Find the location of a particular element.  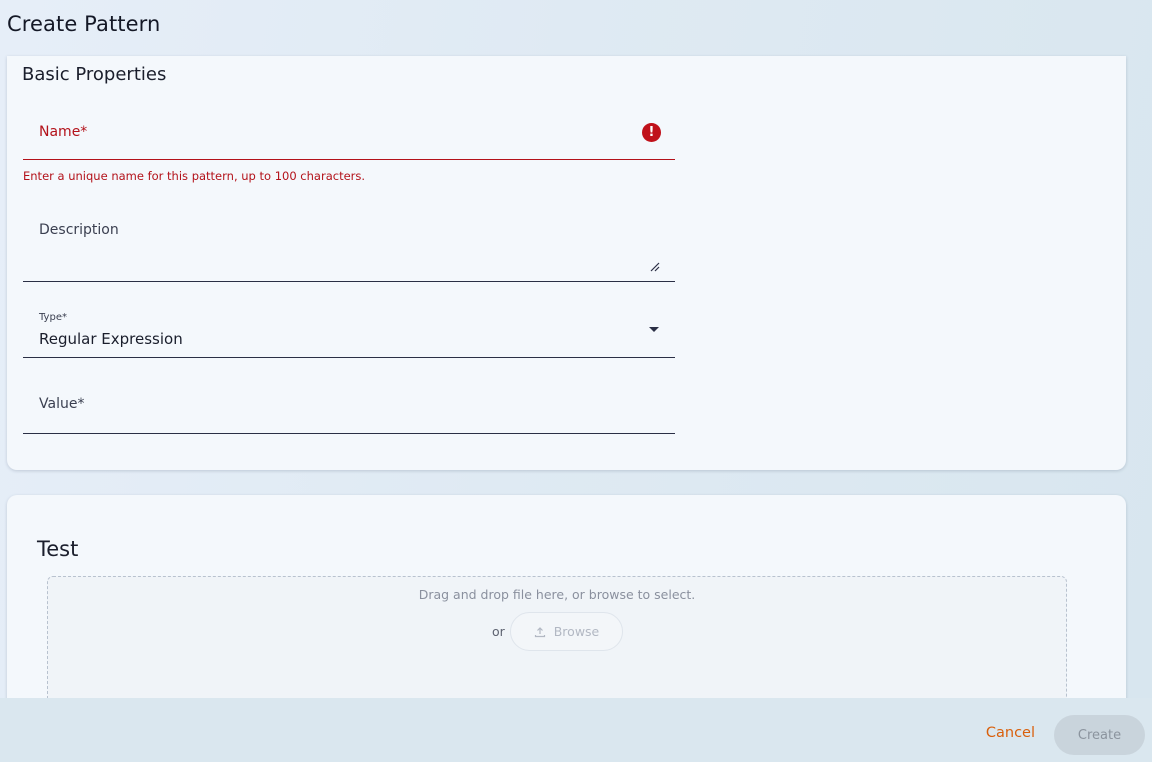

name-field: Name* ! is located at coordinates (349, 133).